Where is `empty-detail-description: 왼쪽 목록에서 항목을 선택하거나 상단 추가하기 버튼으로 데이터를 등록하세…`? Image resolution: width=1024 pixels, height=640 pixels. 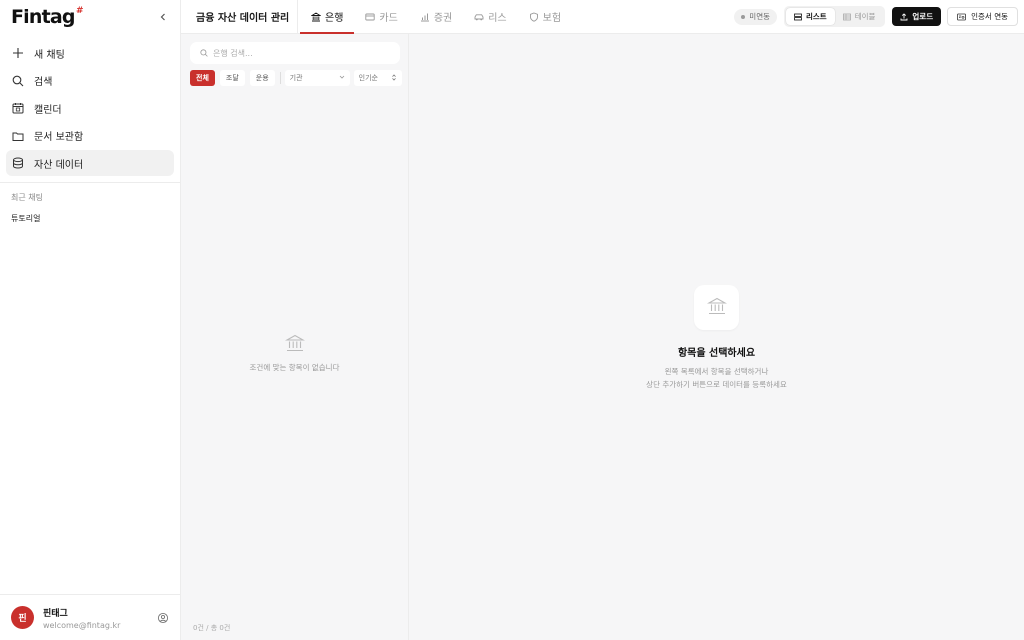 empty-detail-description: 왼쪽 목록에서 항목을 선택하거나 상단 추가하기 버튼으로 데이터를 등록하세… is located at coordinates (716, 378).